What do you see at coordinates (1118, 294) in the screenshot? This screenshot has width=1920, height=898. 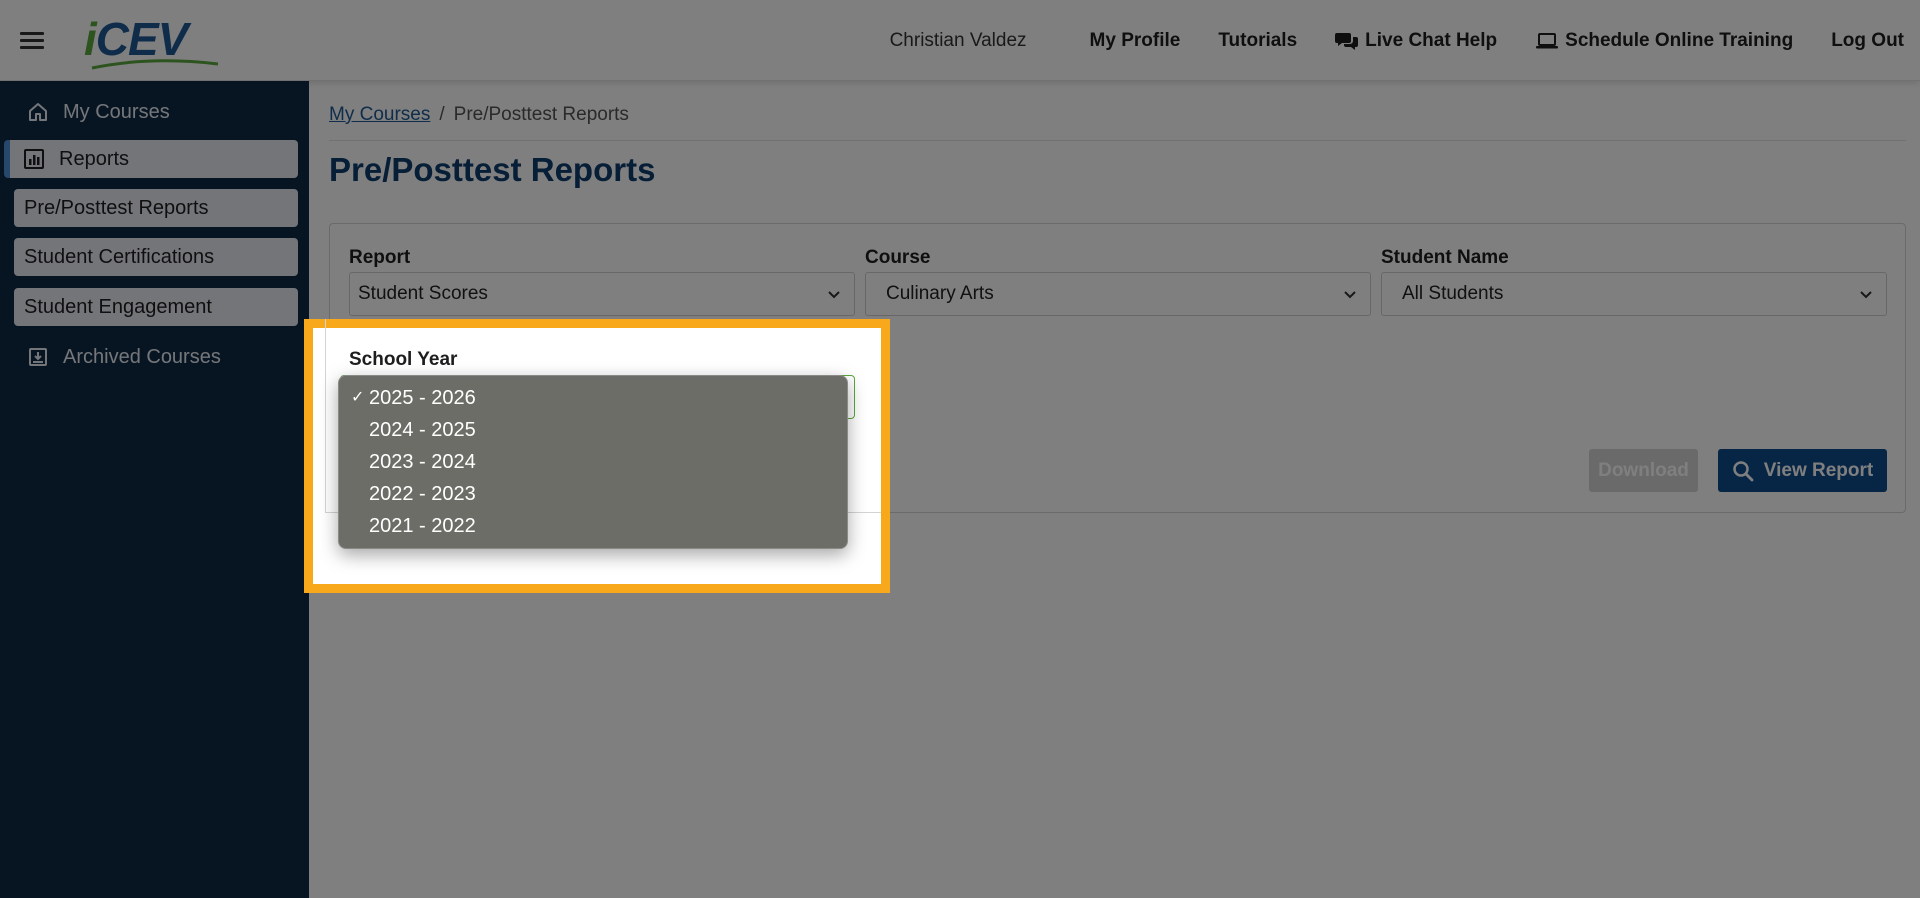 I see `course-select: Culinary Arts` at bounding box center [1118, 294].